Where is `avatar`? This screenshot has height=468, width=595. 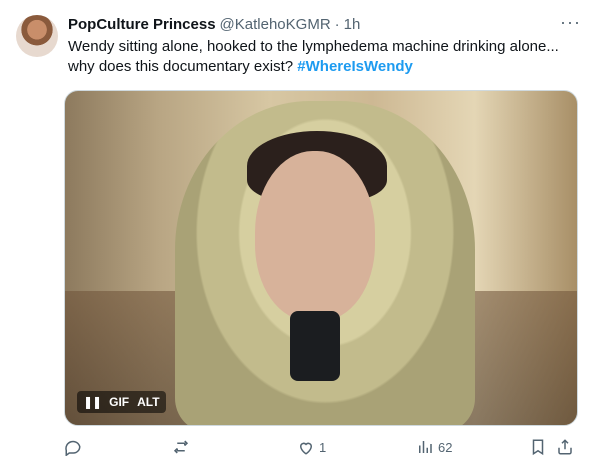
avatar is located at coordinates (37, 36).